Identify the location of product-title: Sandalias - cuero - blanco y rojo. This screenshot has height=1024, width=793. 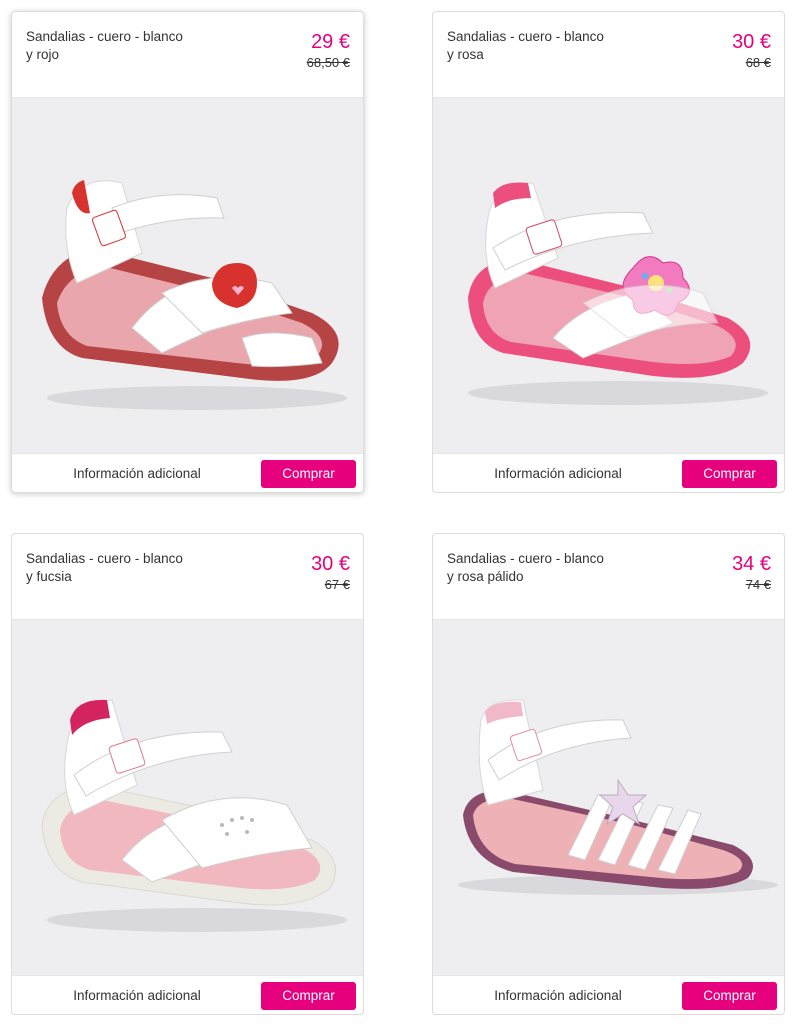
(126, 46).